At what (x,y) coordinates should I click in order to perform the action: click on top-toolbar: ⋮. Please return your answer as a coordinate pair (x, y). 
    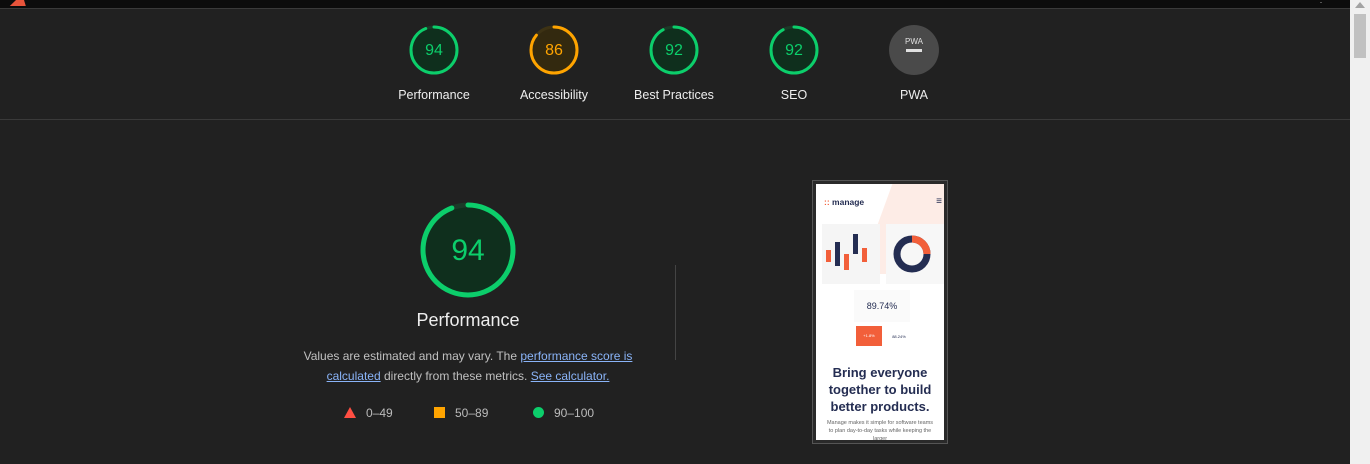
    Looking at the image, I should click on (675, 4).